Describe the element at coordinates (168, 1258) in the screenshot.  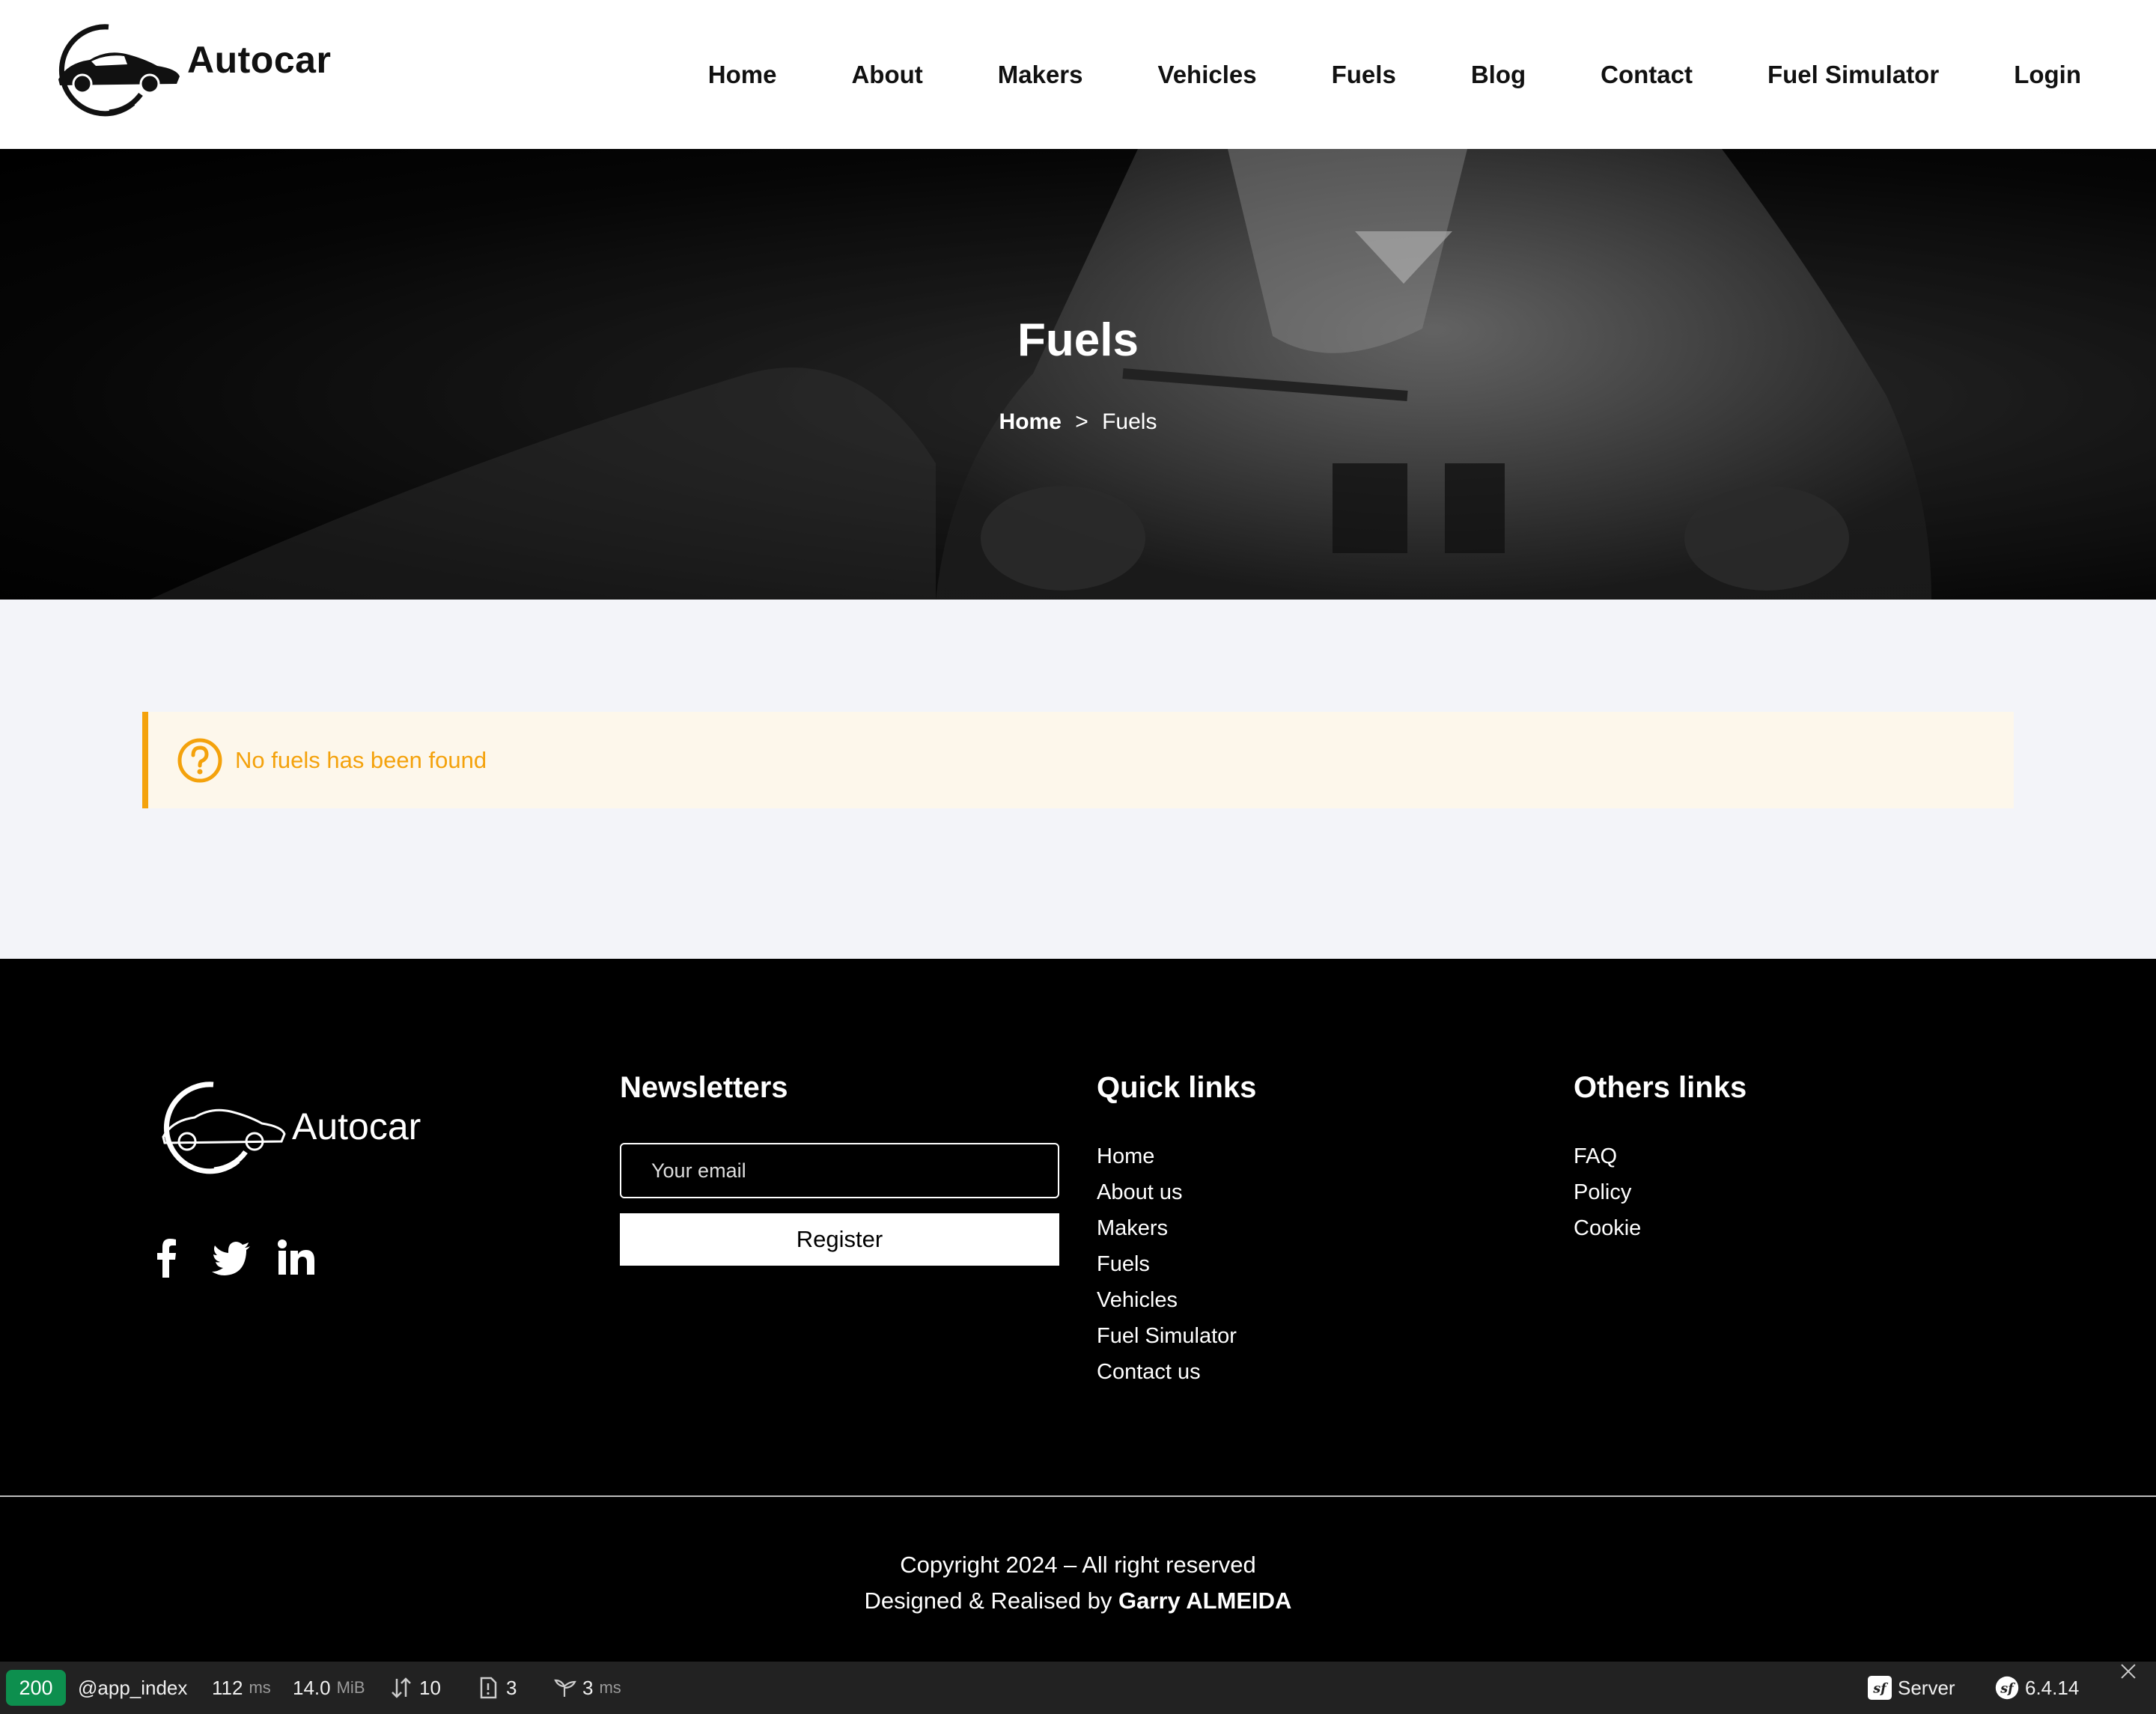
I see `facebook-icon` at that location.